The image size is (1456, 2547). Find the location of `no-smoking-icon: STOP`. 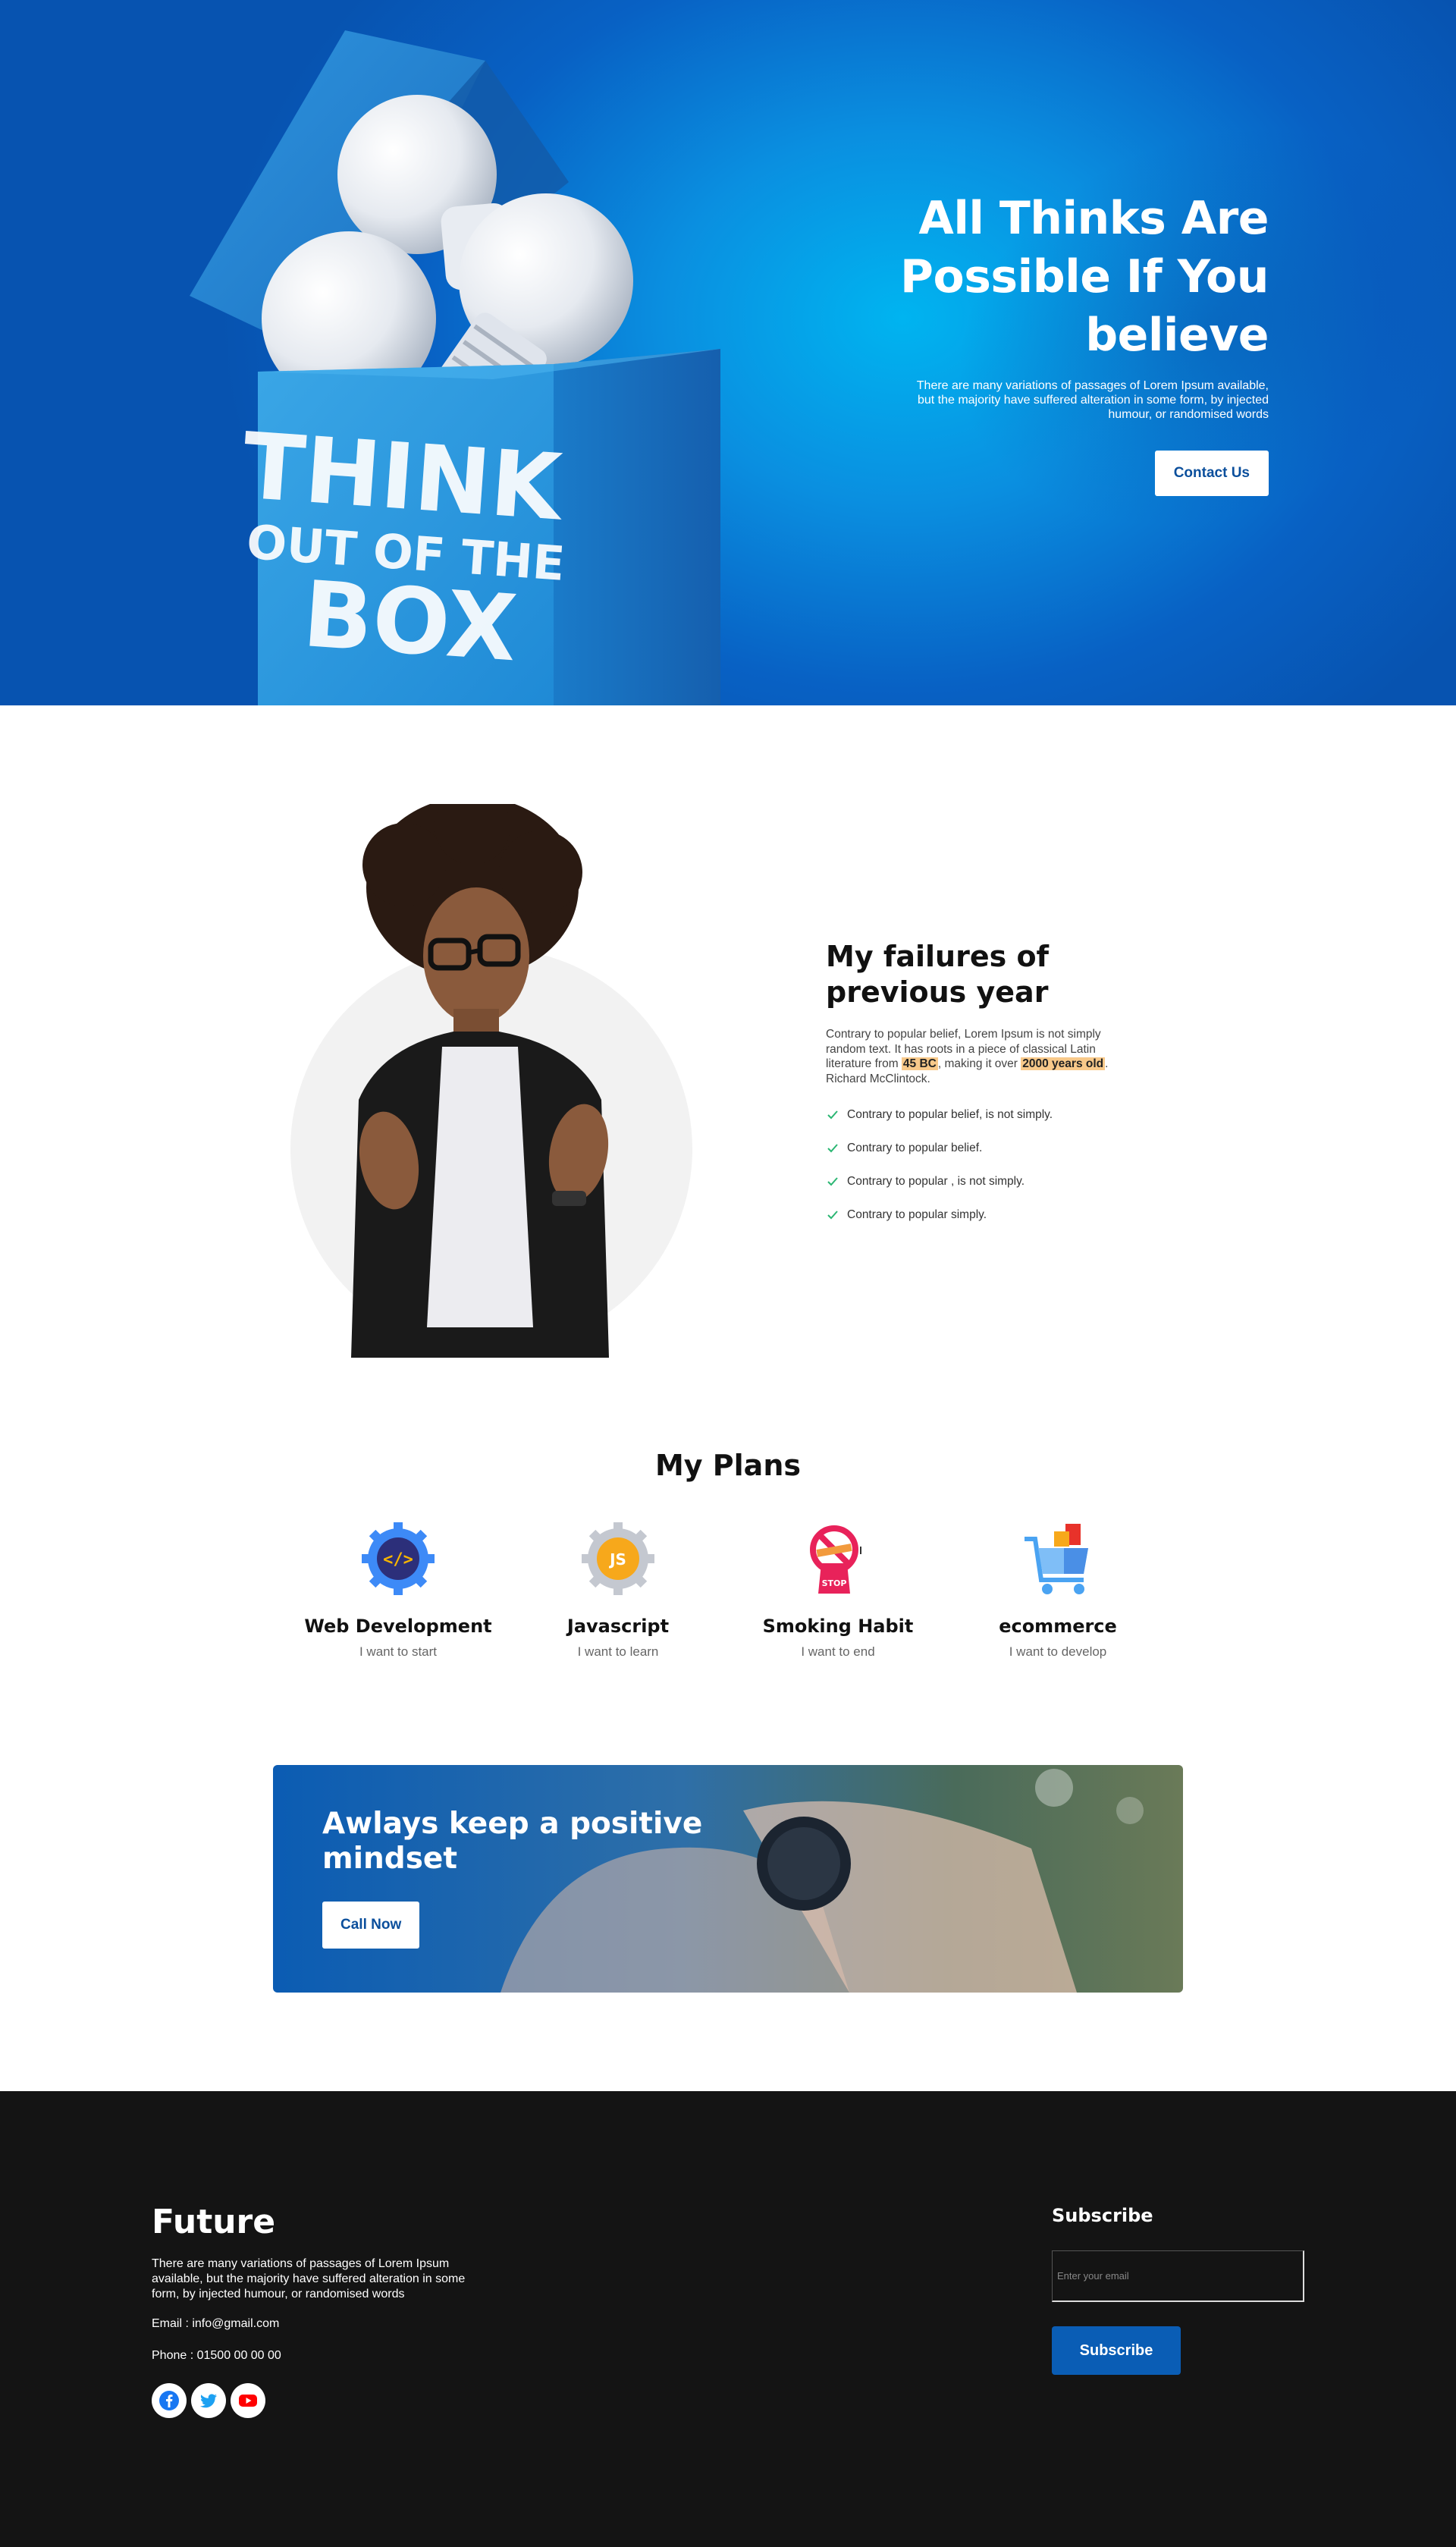

no-smoking-icon: STOP is located at coordinates (835, 1559).